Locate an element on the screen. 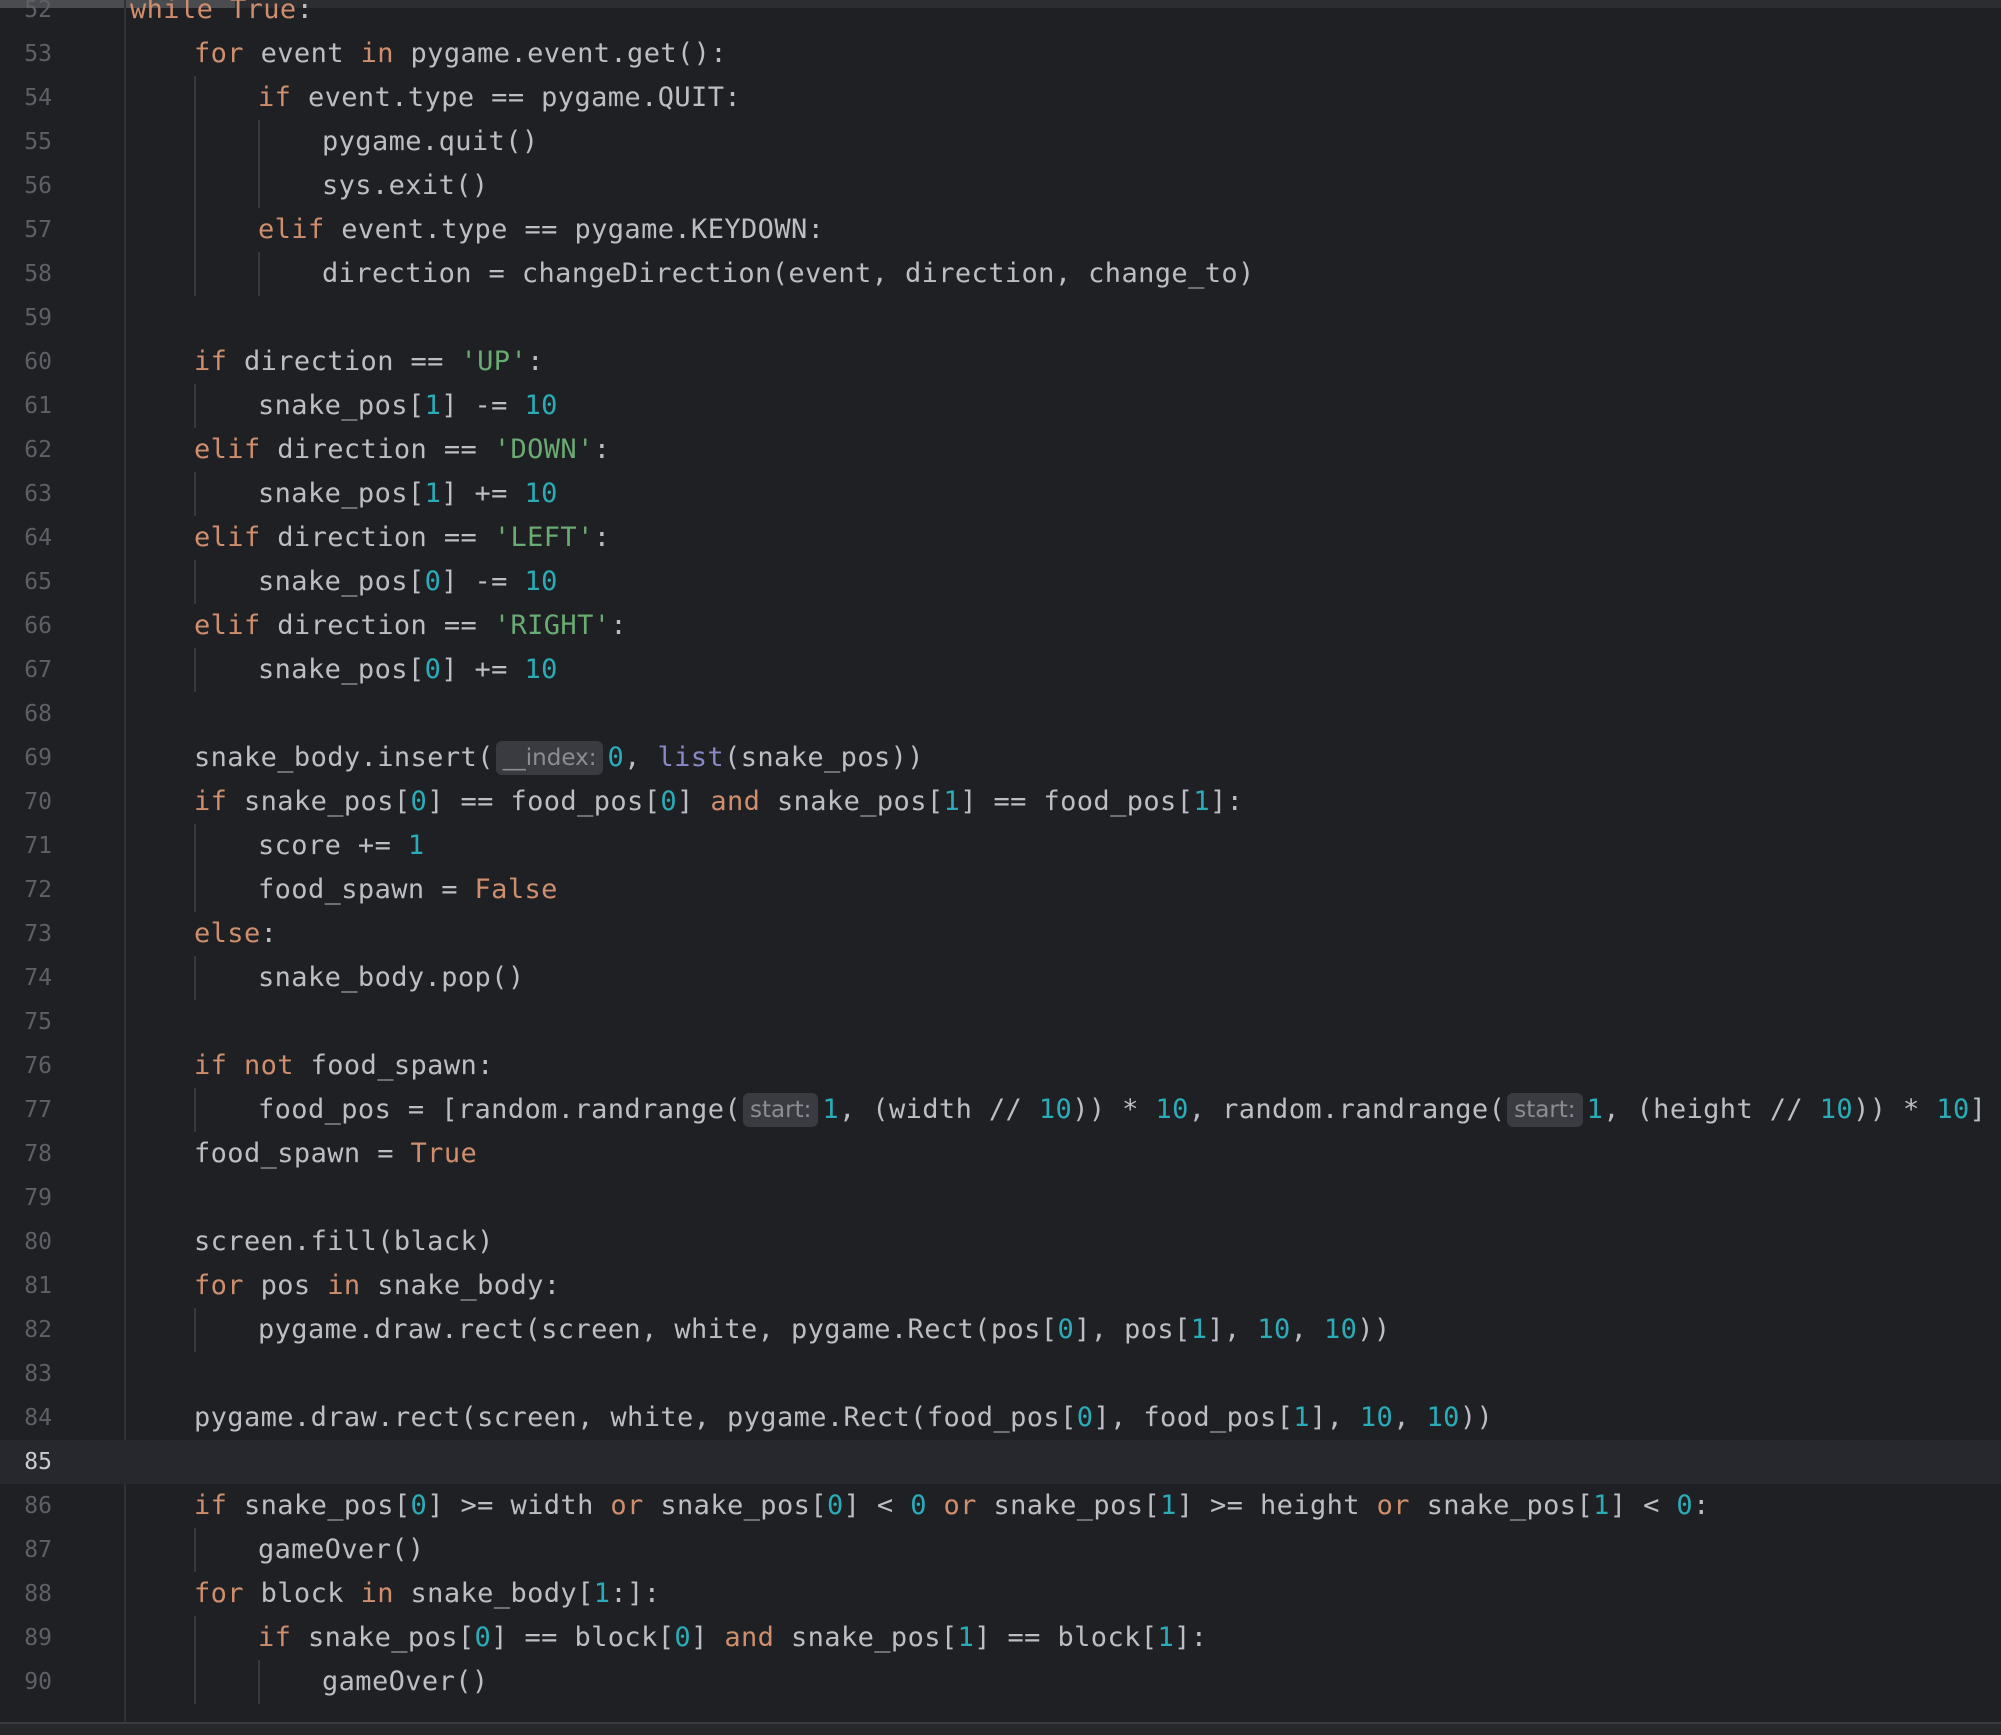  code-text: score += 1 is located at coordinates (341, 846).